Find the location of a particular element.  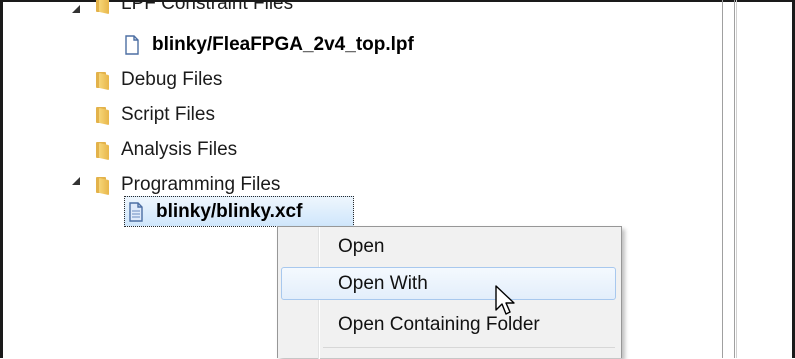

tree-item-analysis-files: Analysis Files is located at coordinates (166, 150).